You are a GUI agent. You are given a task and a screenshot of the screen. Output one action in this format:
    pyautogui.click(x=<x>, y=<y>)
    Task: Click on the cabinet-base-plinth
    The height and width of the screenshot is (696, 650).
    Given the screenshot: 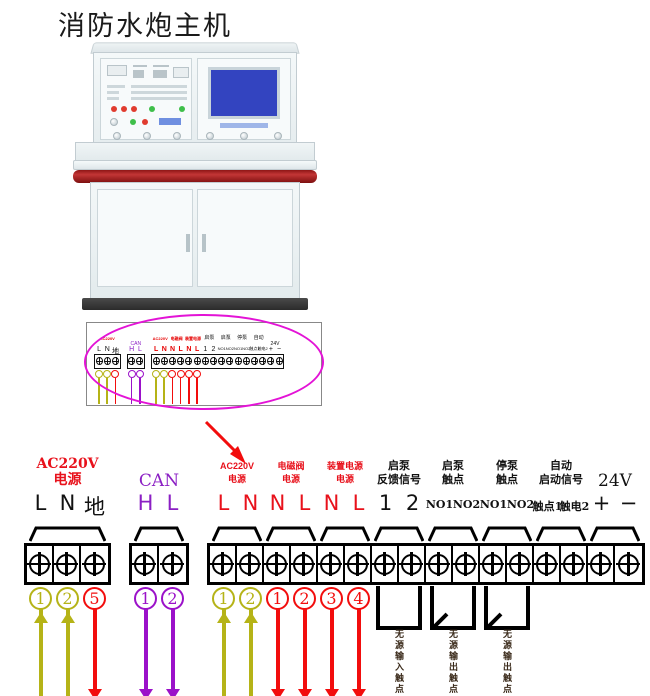 What is the action you would take?
    pyautogui.click(x=195, y=304)
    